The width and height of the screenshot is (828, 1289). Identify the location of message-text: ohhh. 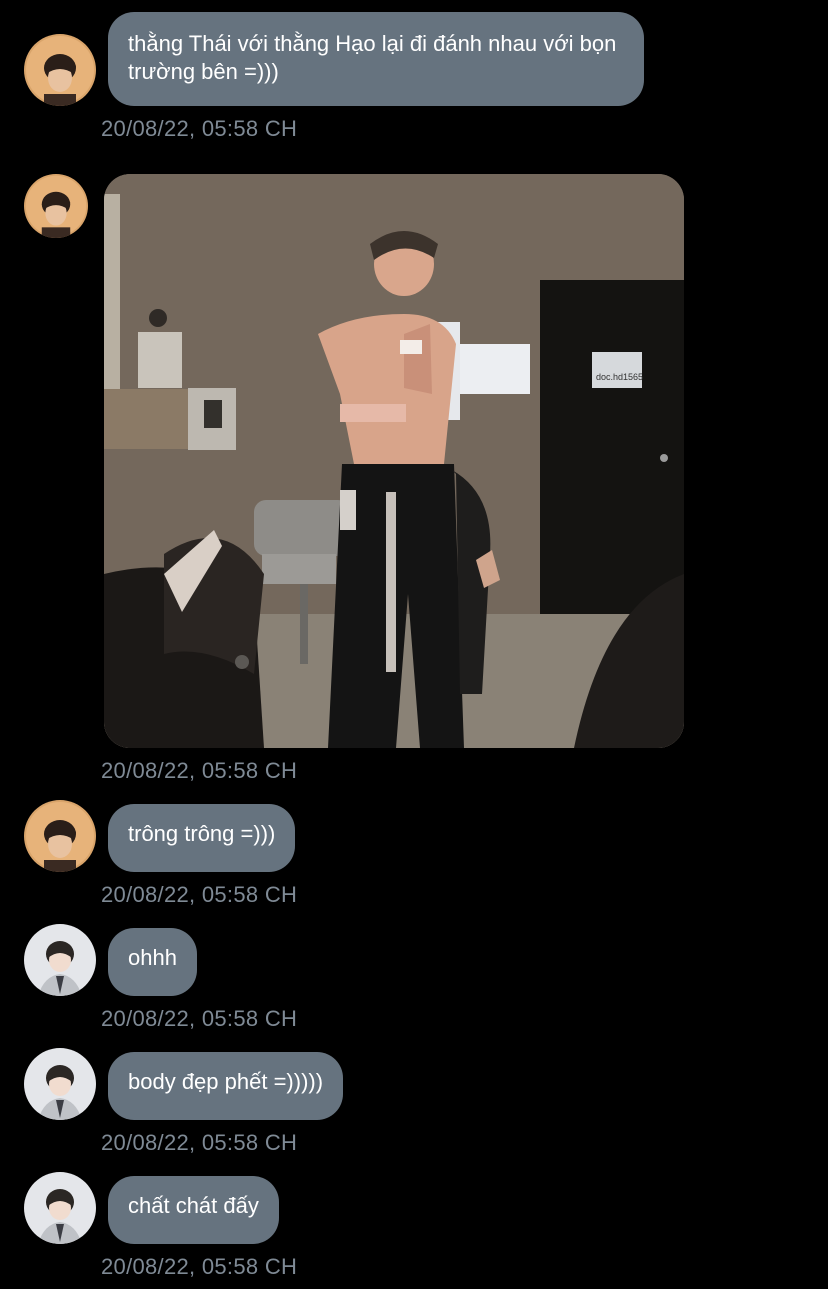
(152, 957).